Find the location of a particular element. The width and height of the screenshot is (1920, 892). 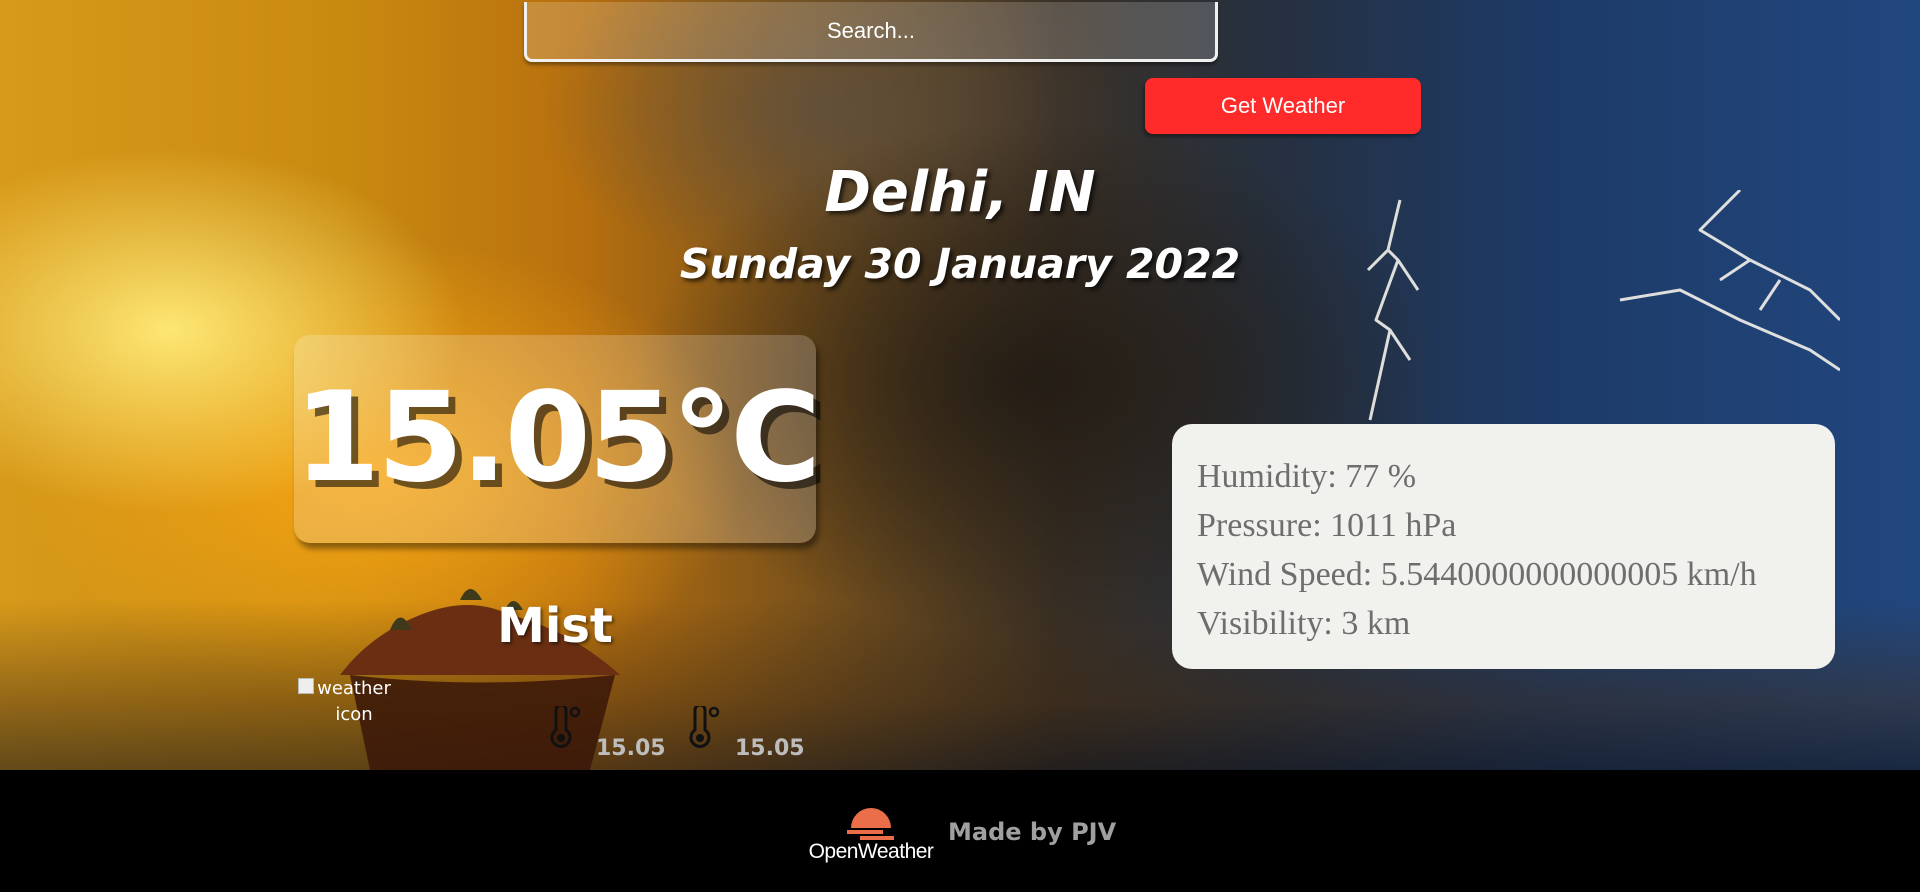

footer-credit: Made by PJV is located at coordinates (1032, 832).